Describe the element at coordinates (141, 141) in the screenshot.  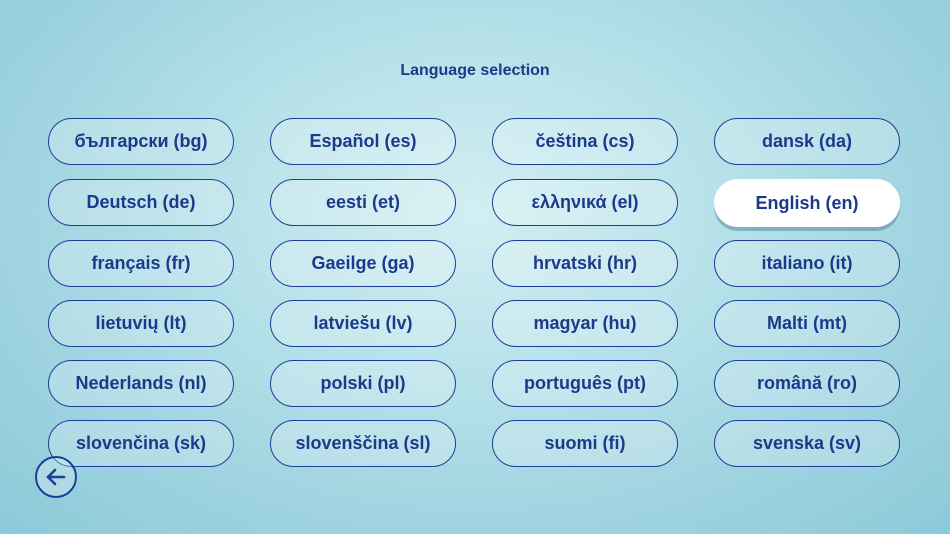
I see `language-button-bg: български (bg)` at that location.